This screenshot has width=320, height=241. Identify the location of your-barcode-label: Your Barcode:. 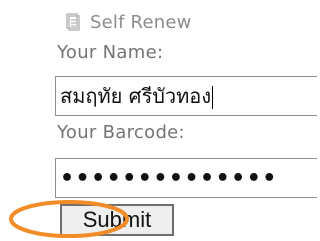
(121, 132).